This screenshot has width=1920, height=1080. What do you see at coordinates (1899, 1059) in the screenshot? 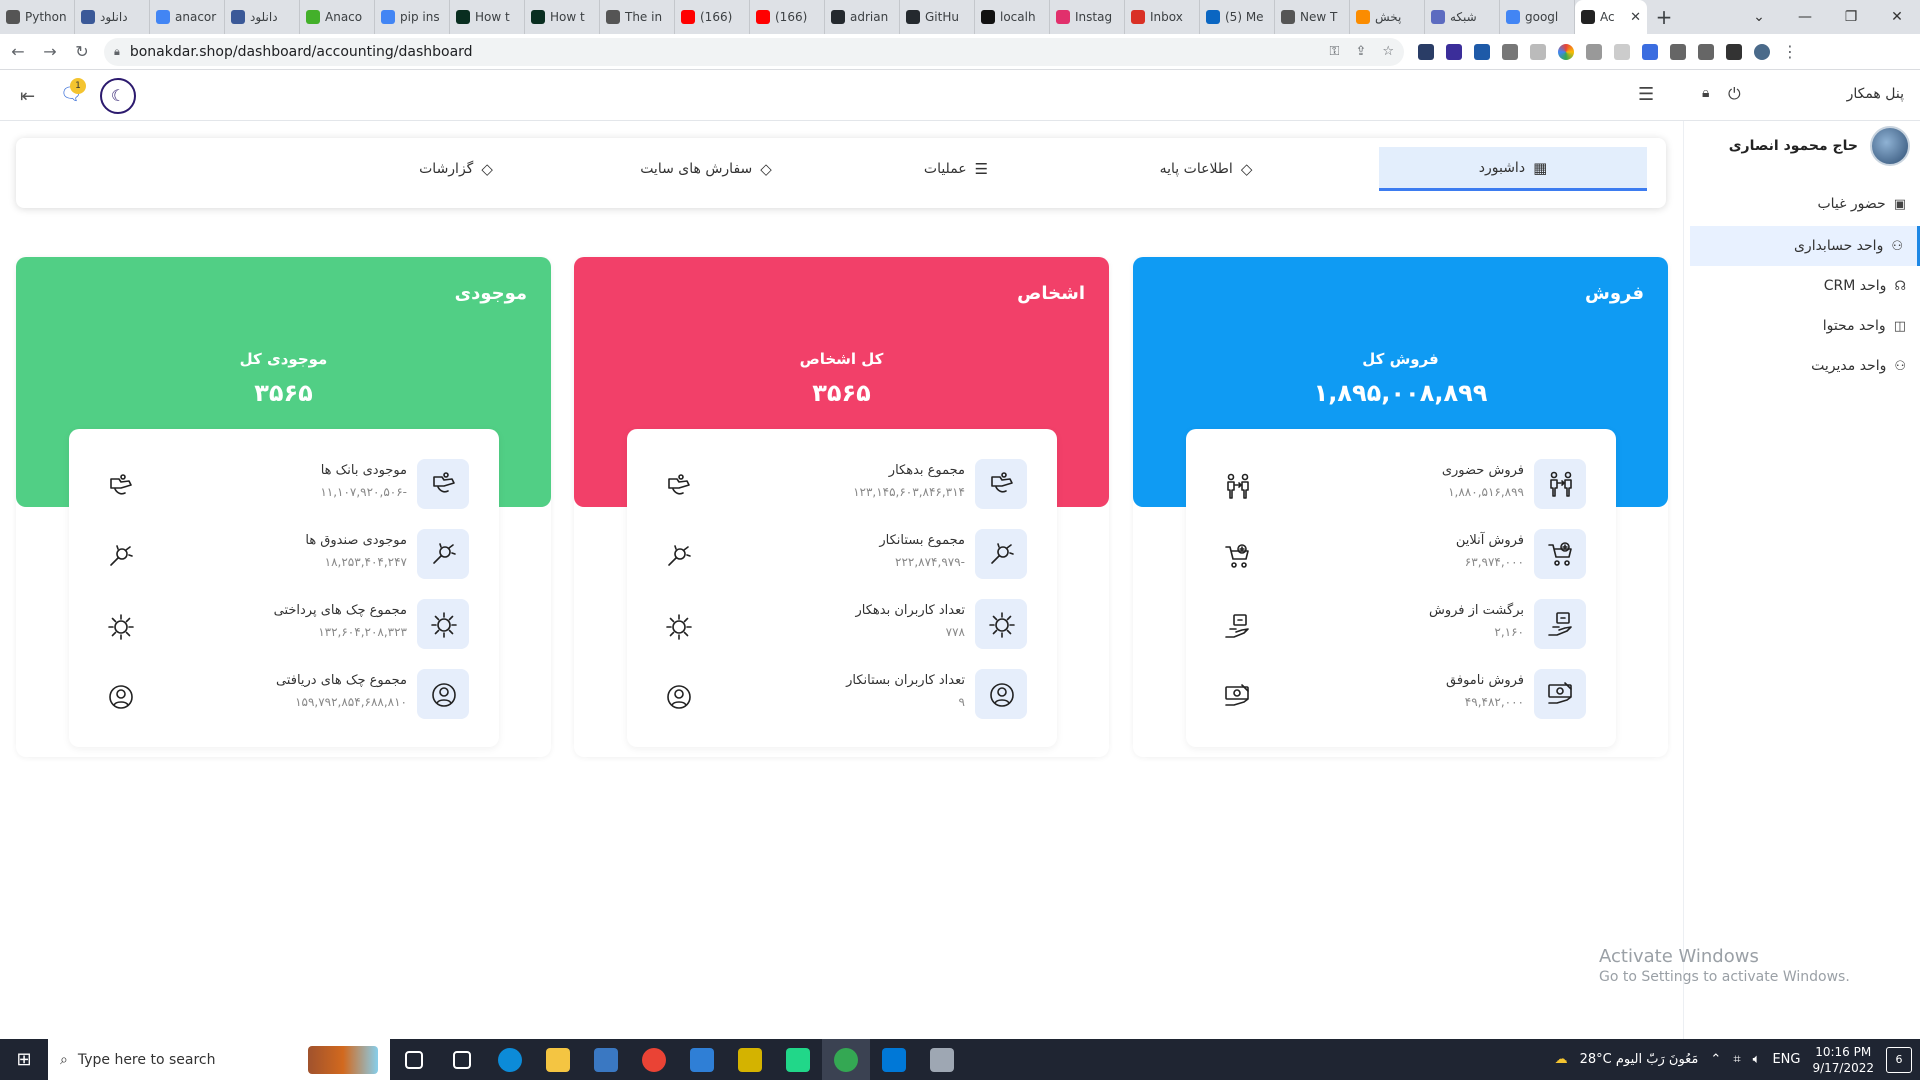
I see `notification-center-icon: 6` at bounding box center [1899, 1059].